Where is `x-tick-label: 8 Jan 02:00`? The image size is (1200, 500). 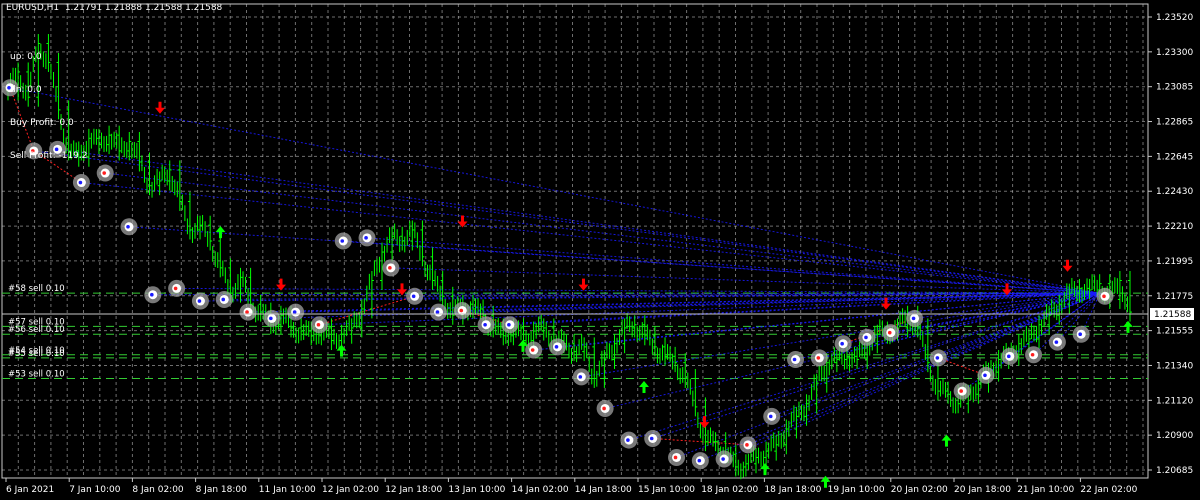
x-tick-label: 8 Jan 02:00 is located at coordinates (158, 490).